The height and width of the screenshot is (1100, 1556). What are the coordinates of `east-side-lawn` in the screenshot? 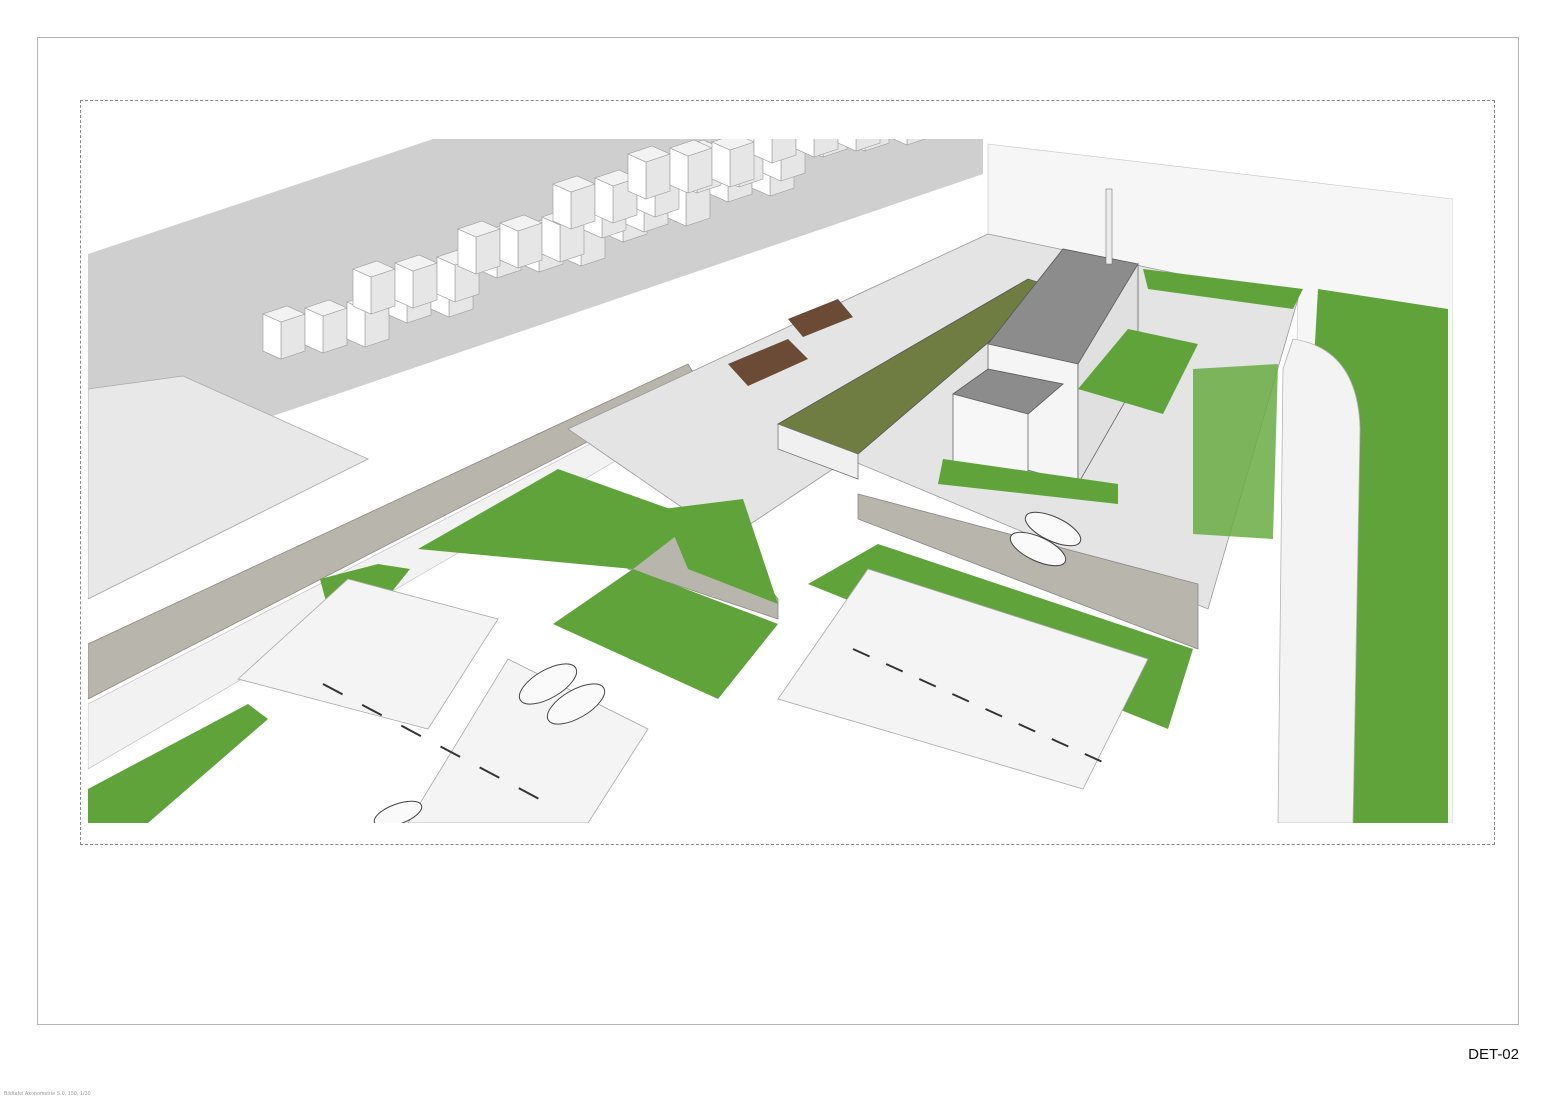 It's located at (1235, 451).